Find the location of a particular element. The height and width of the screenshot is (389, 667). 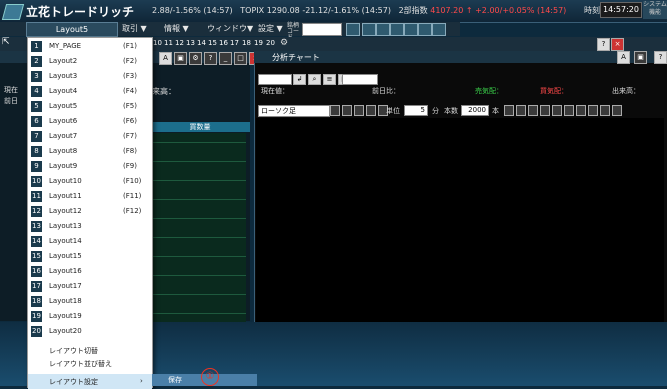

layout-item-2: 2 Layout2 (F2) is located at coordinates (90, 61).